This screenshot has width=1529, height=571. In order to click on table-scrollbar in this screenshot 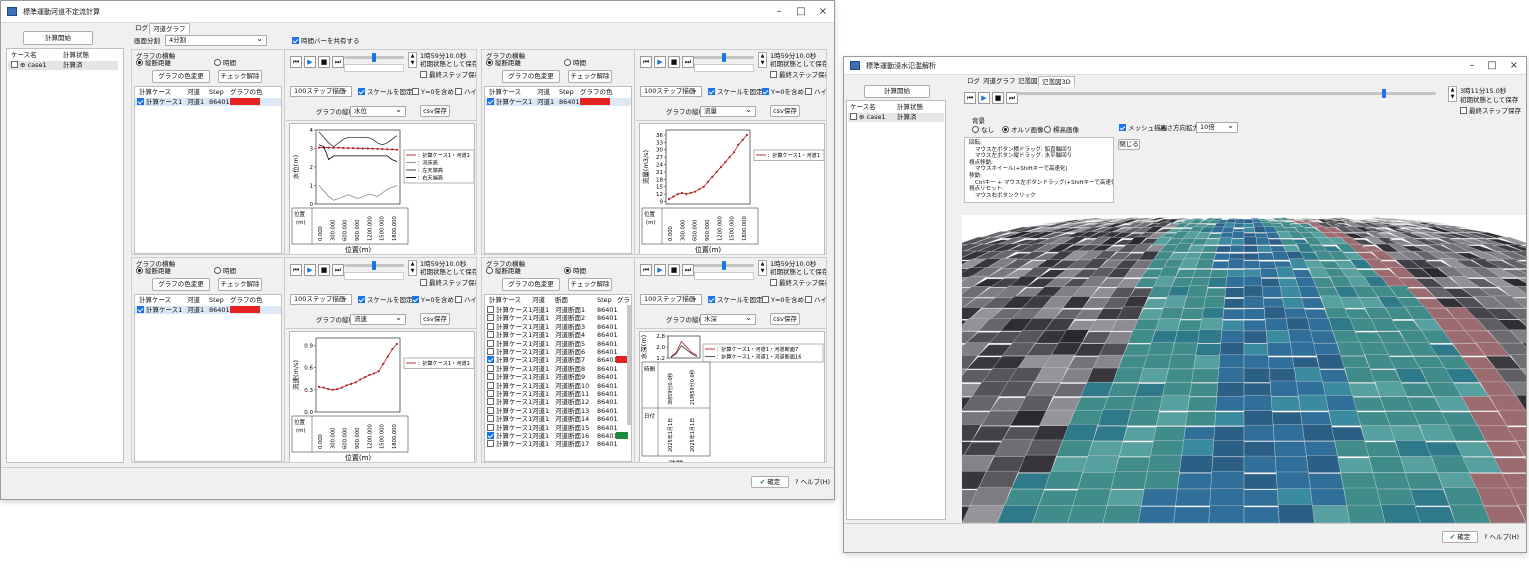, I will do `click(629, 365)`.